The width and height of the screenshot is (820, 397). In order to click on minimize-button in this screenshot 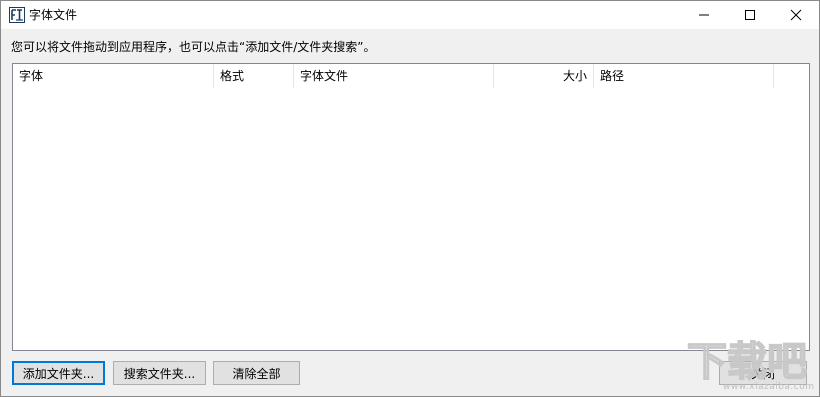, I will do `click(704, 15)`.